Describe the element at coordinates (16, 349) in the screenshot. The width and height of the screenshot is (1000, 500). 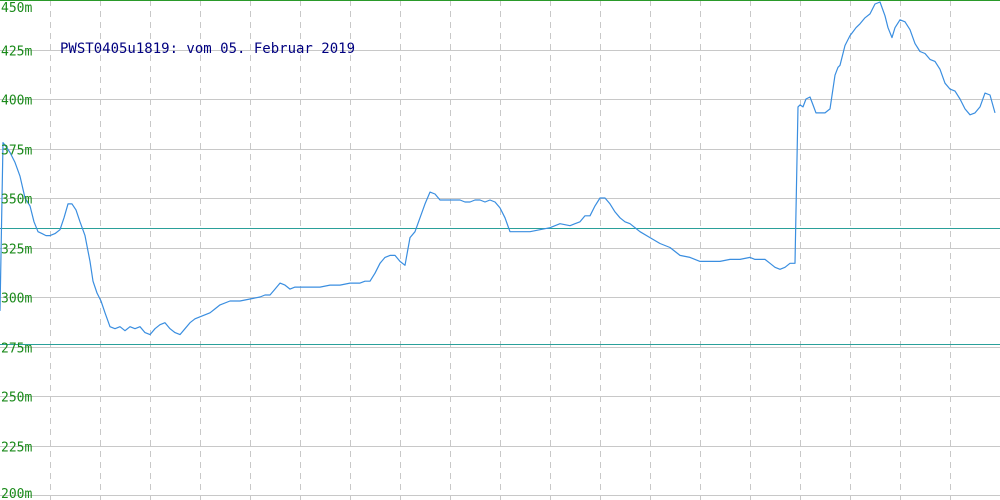
I see `y-tick-label: 275m` at that location.